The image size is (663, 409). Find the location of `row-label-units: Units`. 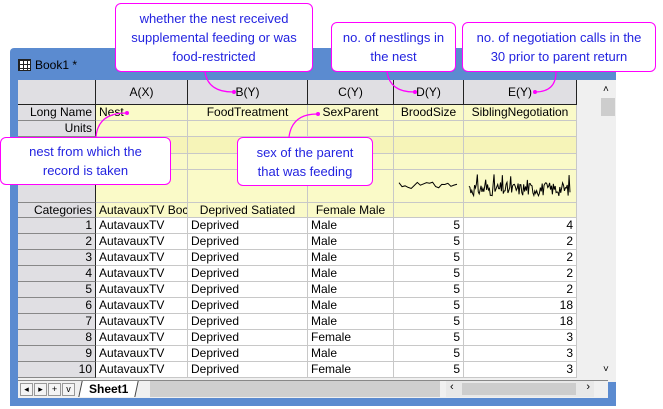

row-label-units: Units is located at coordinates (57, 129).